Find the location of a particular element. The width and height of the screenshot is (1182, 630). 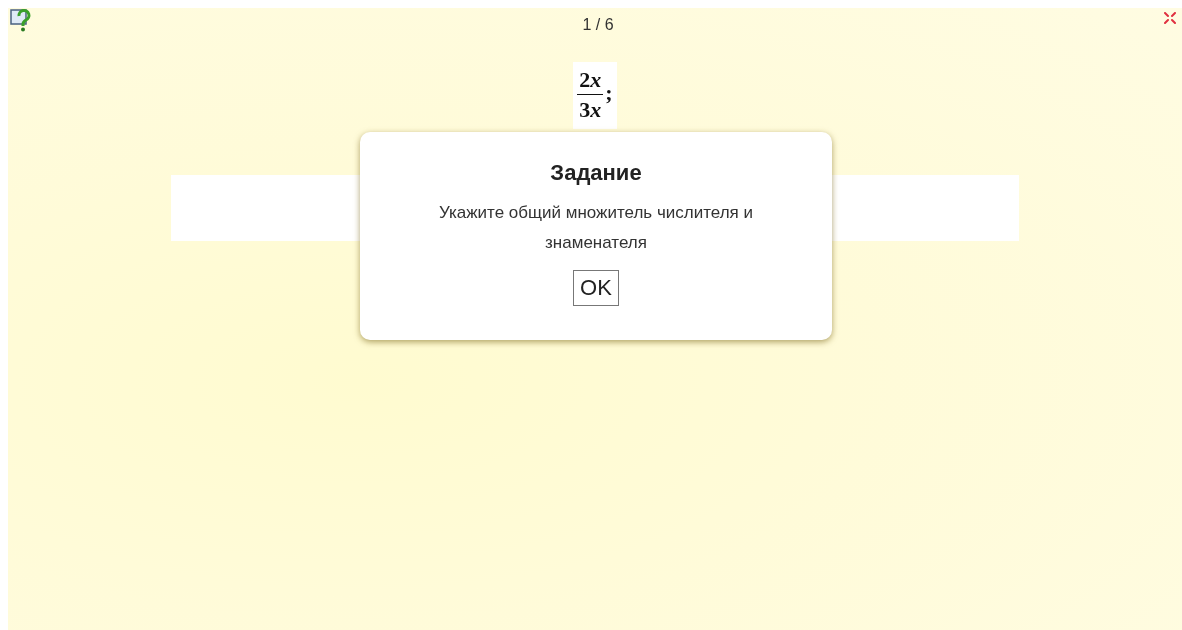

numerator: 2x is located at coordinates (590, 80).